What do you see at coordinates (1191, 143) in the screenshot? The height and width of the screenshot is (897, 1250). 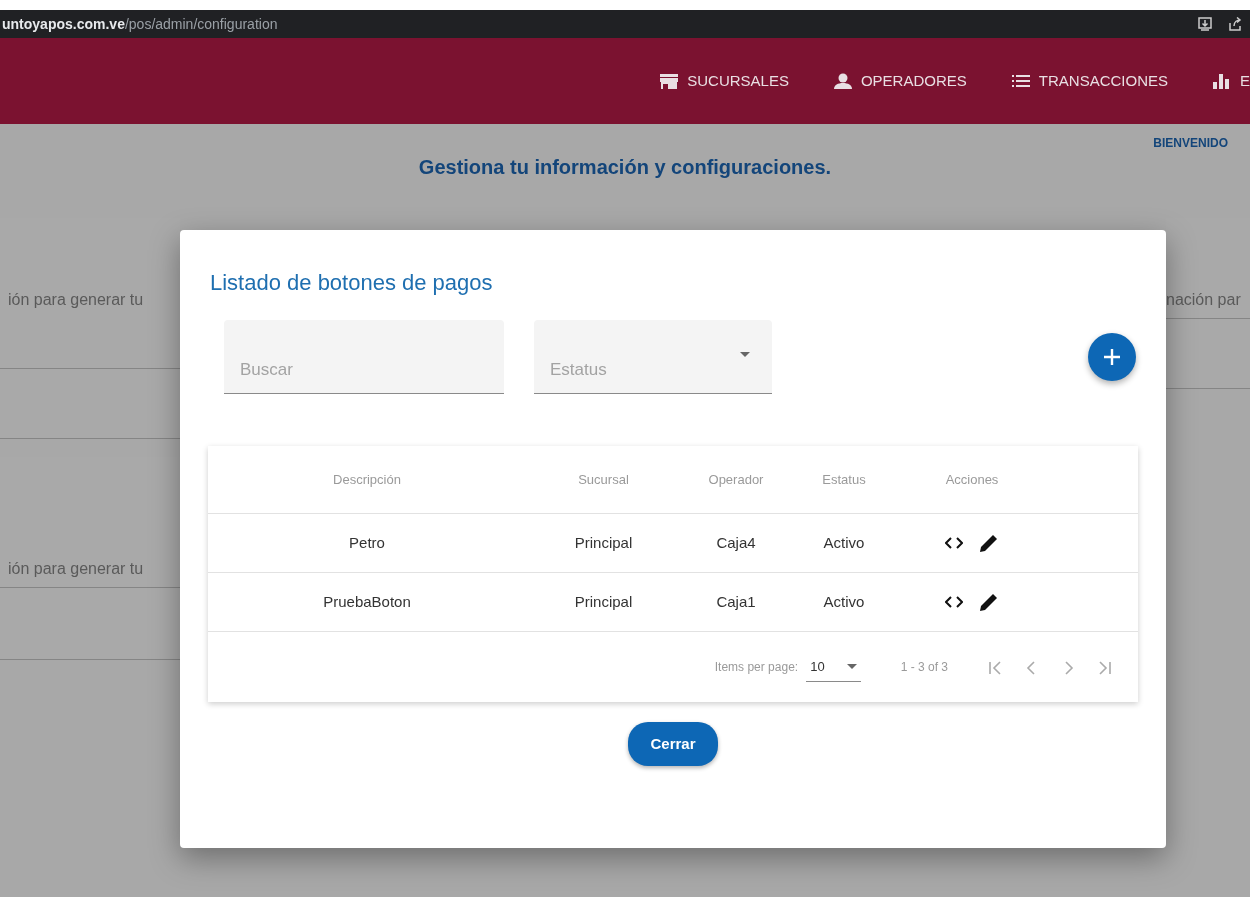 I see `welcome-text: BIENVENIDO` at bounding box center [1191, 143].